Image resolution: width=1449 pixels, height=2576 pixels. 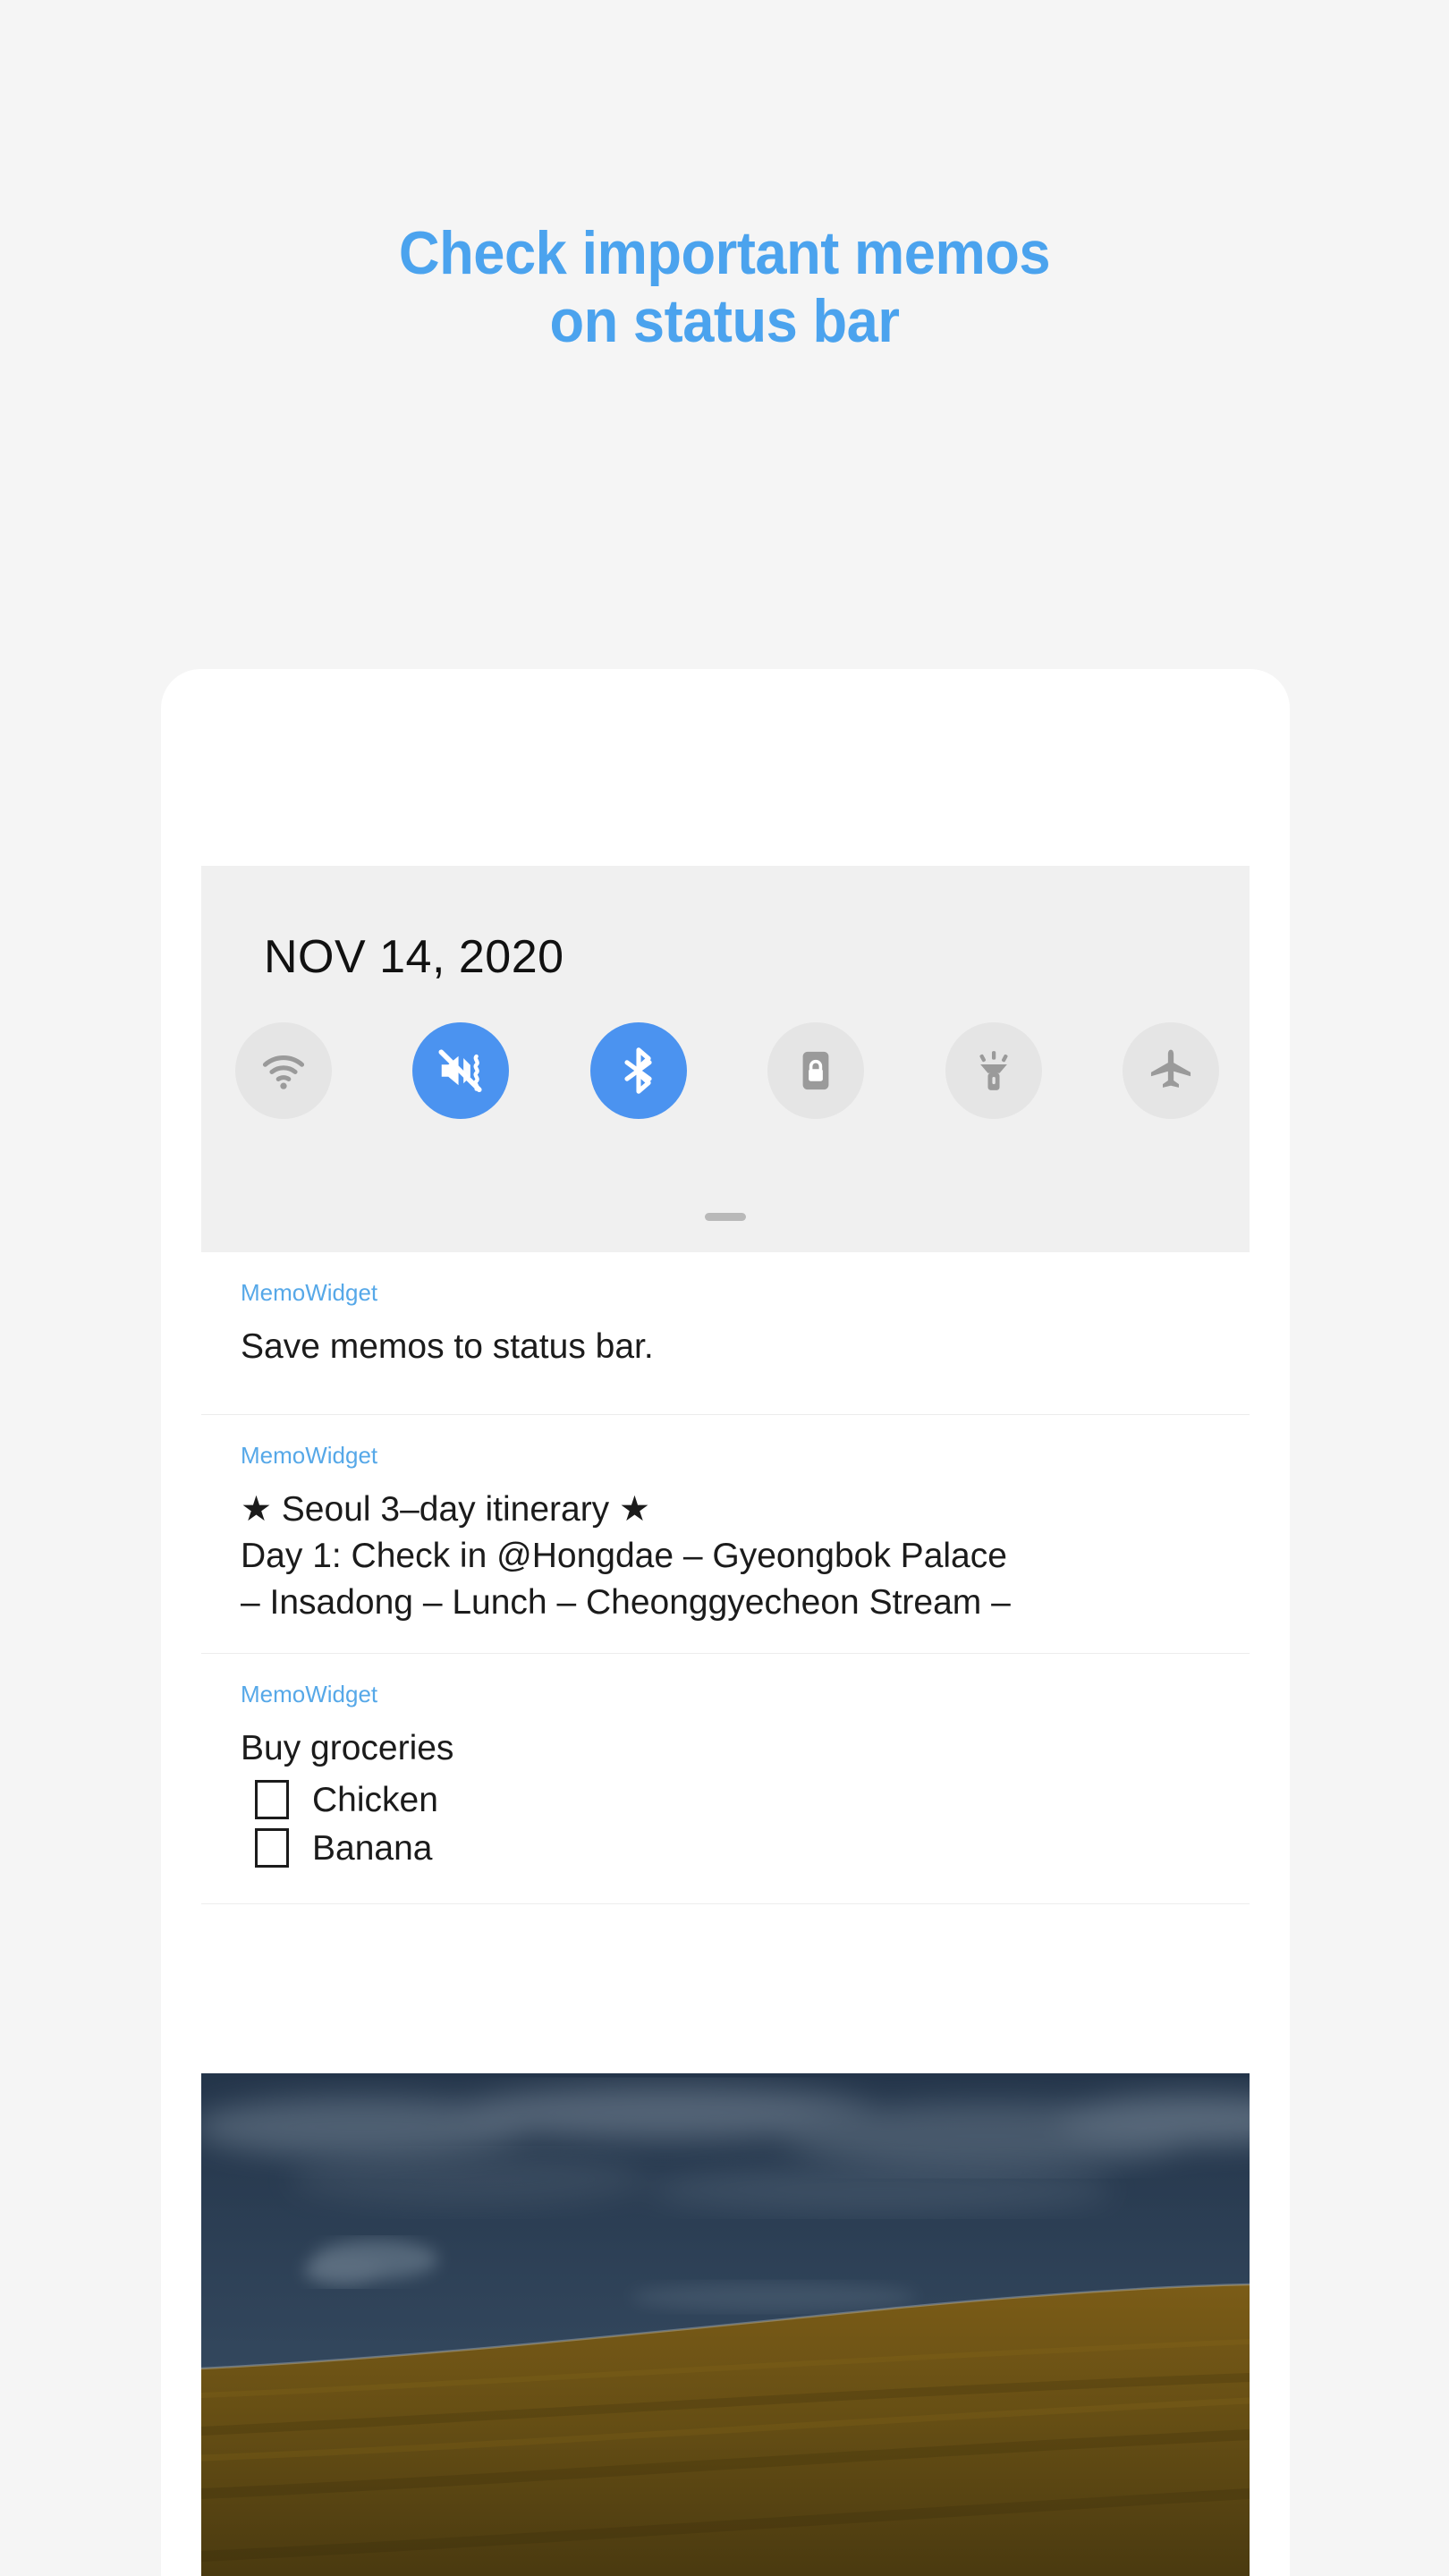 I want to click on status-date: NOV 14, 2020, so click(x=414, y=957).